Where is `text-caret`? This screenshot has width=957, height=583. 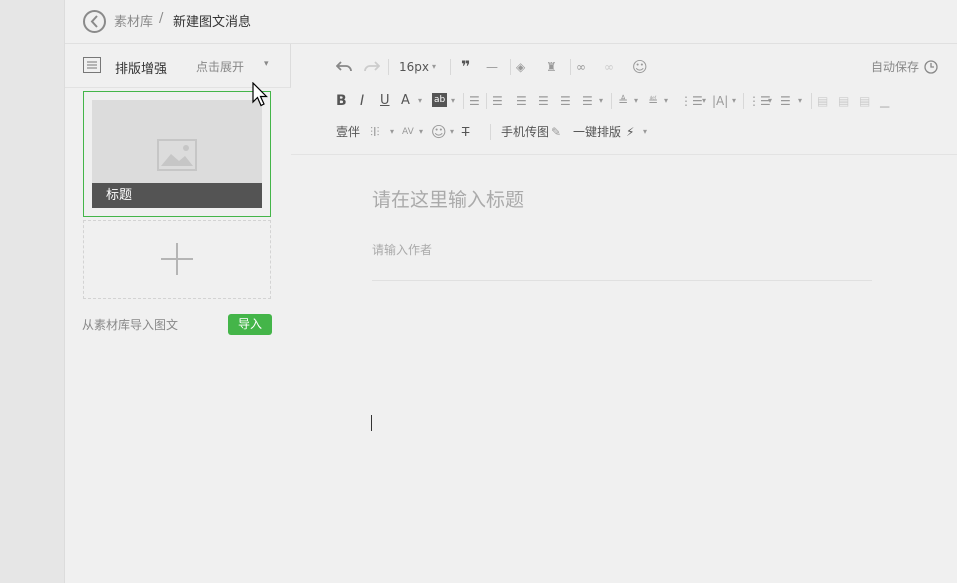
text-caret is located at coordinates (371, 423).